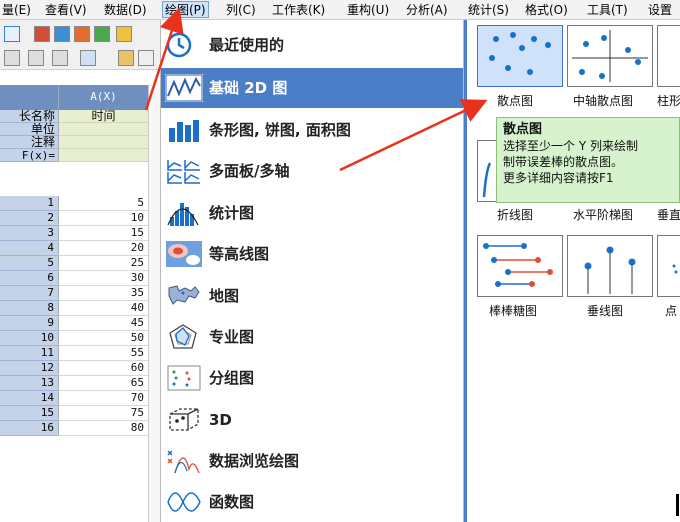 The width and height of the screenshot is (680, 522). What do you see at coordinates (29, 263) in the screenshot?
I see `row-number: 5` at bounding box center [29, 263].